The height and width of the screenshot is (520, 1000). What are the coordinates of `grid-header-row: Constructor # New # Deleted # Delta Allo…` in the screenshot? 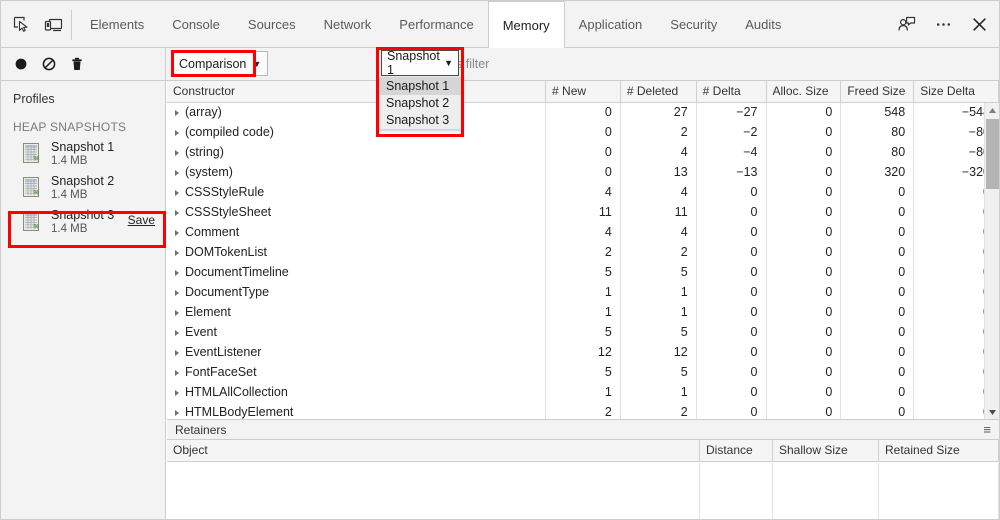 It's located at (583, 92).